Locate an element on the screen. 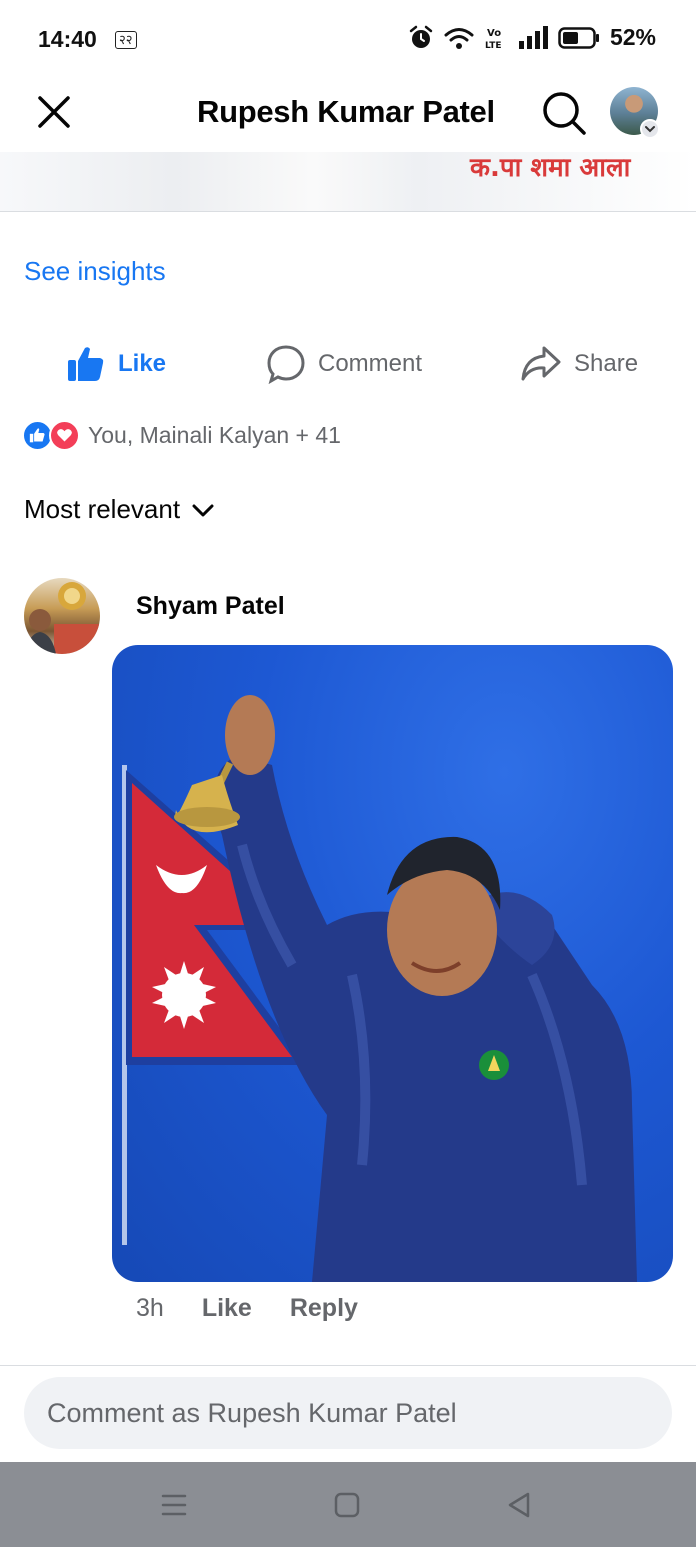  home-icon is located at coordinates (347, 1505).